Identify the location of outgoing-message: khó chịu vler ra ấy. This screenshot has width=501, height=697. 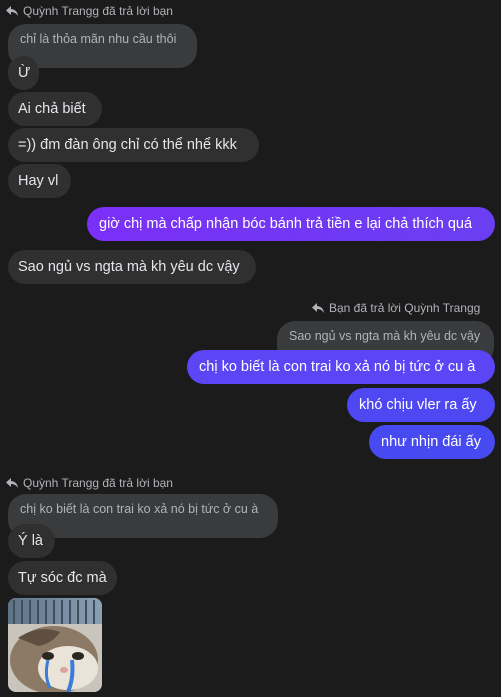
(421, 405).